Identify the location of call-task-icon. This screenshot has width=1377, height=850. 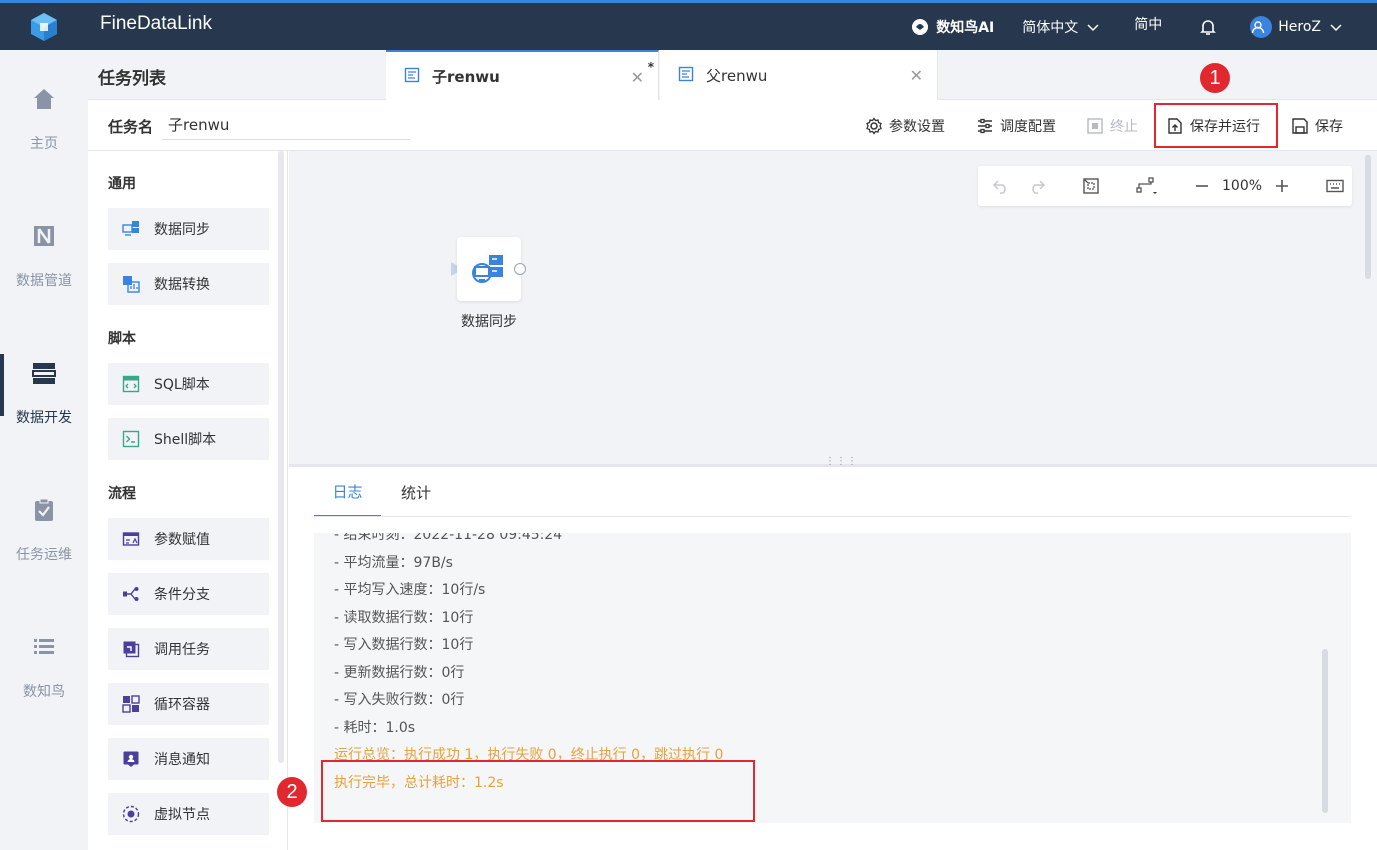
(131, 649).